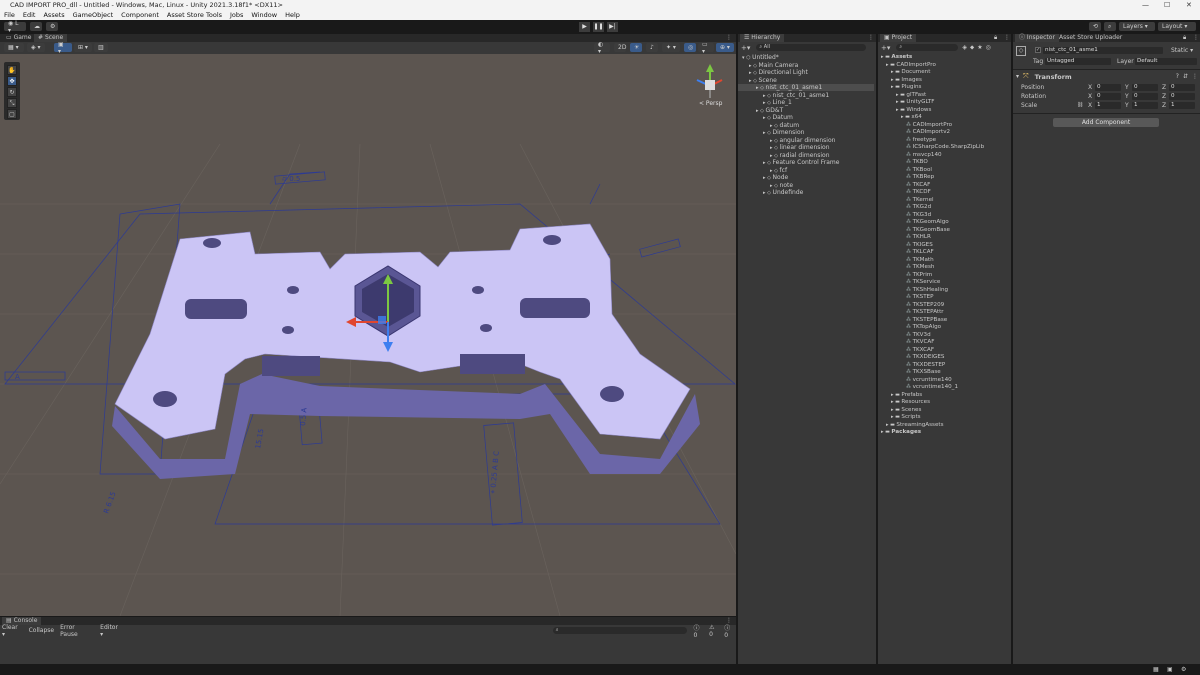  I want to click on hierarchy-item: ▸ ◇ Directional Light, so click(778, 72).